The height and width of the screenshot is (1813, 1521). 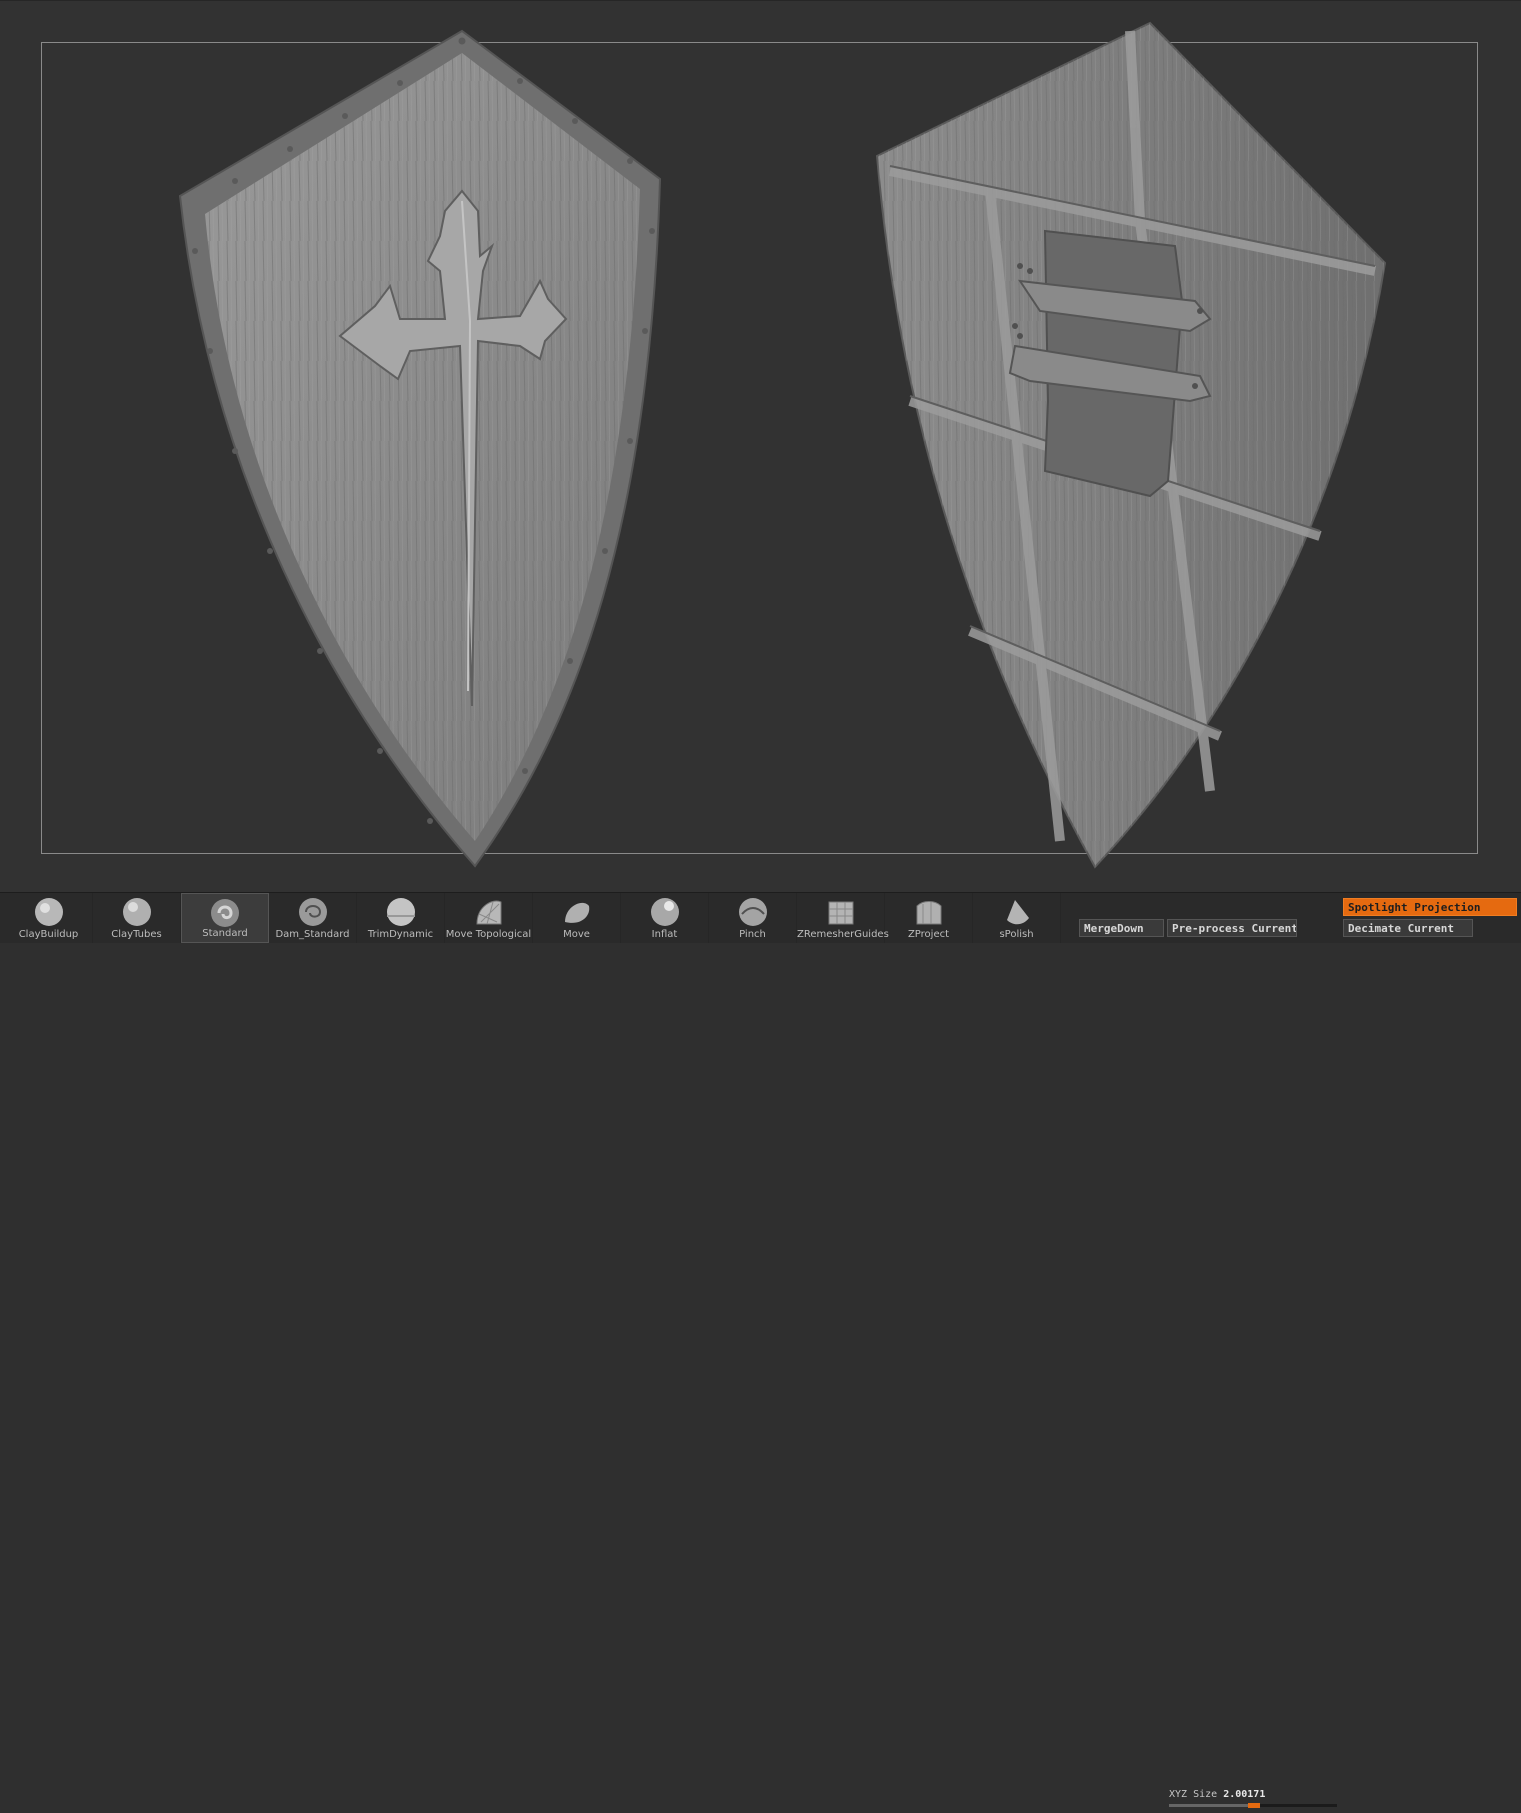 What do you see at coordinates (577, 912) in the screenshot?
I see `move-brush-icon` at bounding box center [577, 912].